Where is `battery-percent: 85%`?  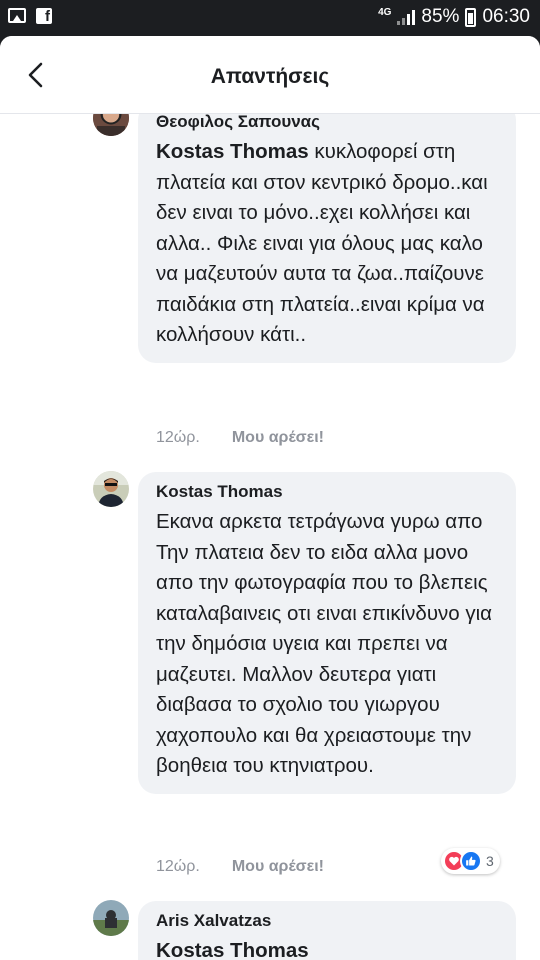
battery-percent: 85% is located at coordinates (440, 16).